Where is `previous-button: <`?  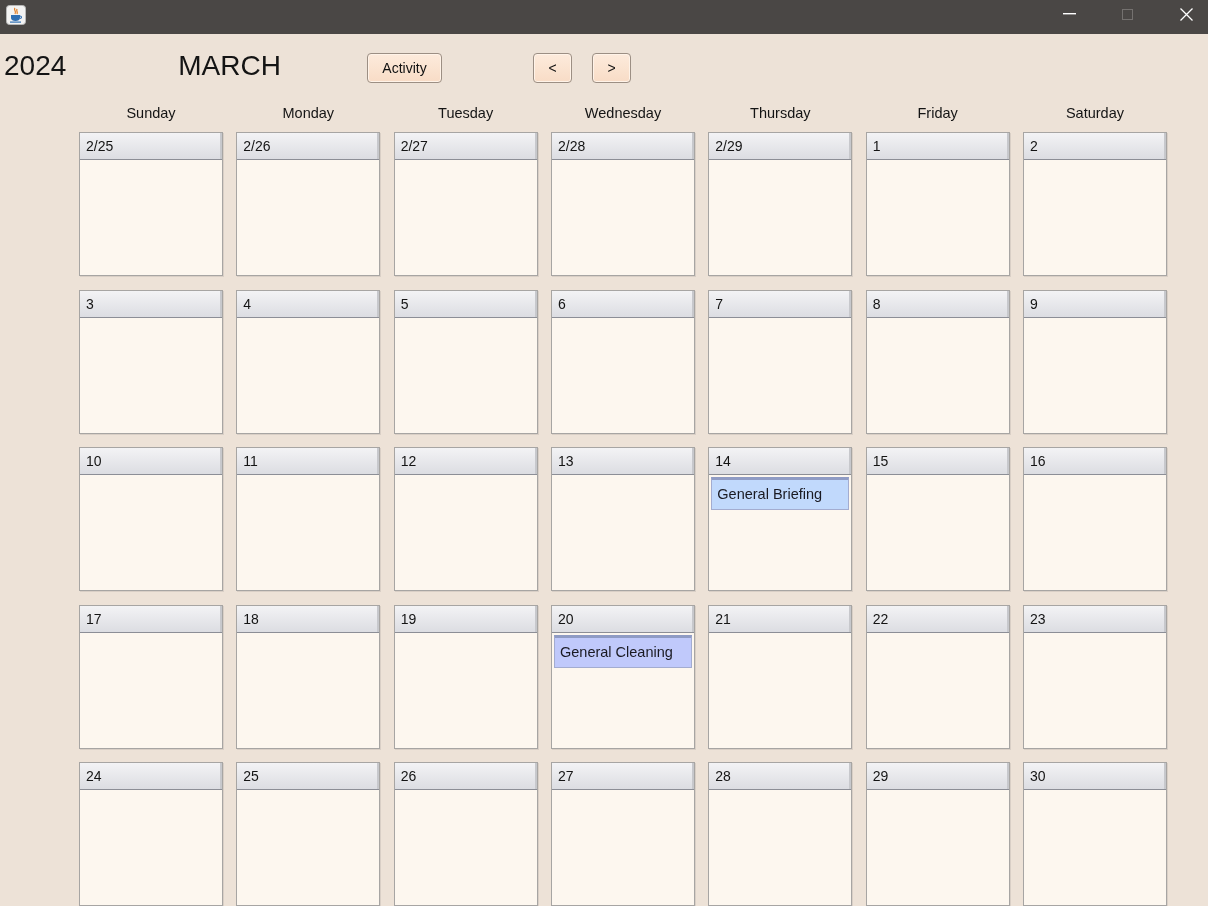
previous-button: < is located at coordinates (552, 68).